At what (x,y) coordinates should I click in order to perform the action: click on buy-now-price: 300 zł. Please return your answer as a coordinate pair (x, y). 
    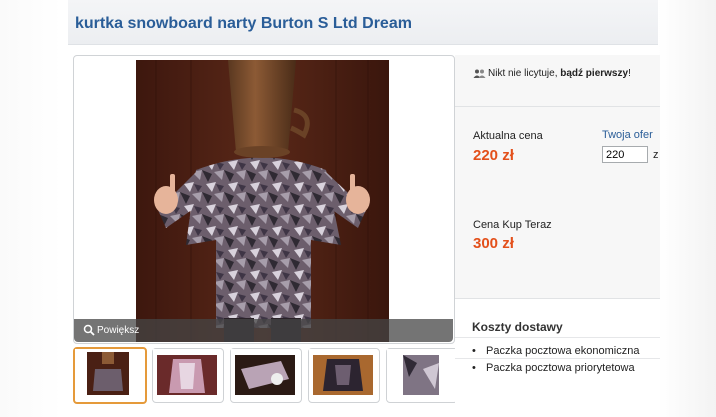
    Looking at the image, I should click on (493, 243).